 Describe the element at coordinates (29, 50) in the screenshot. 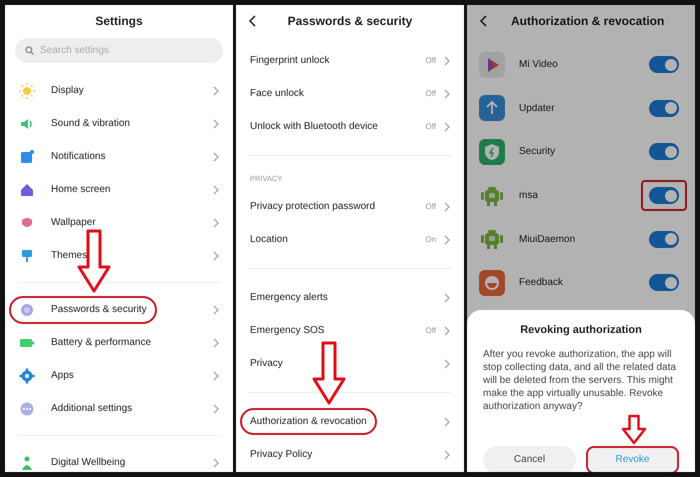

I see `search-icon` at that location.